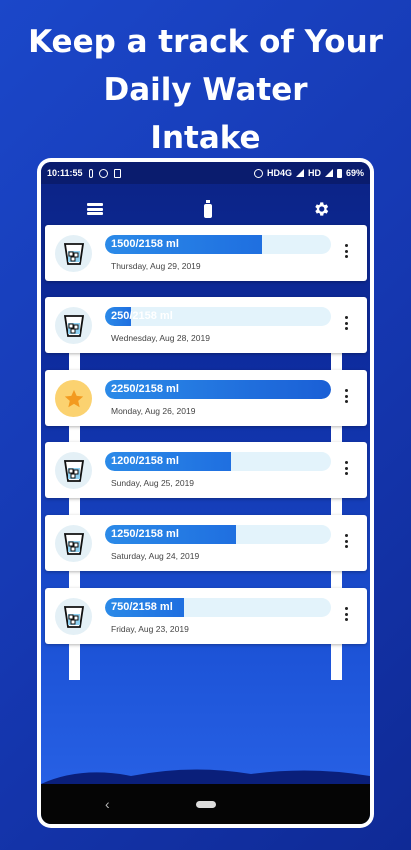  Describe the element at coordinates (142, 607) in the screenshot. I see `intake-amount: 750/2158 ml` at that location.